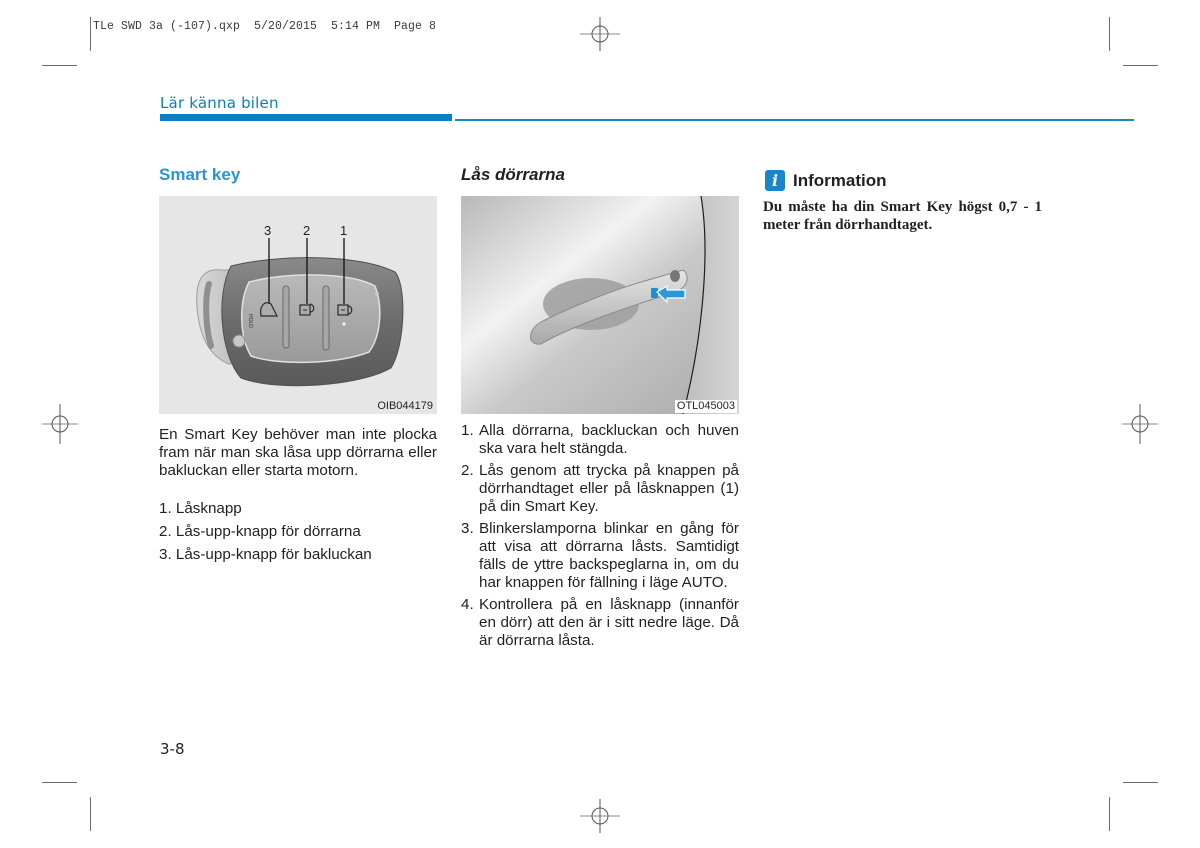 The height and width of the screenshot is (848, 1200). I want to click on lock-doors-heading: Lås dörrarna, so click(513, 174).